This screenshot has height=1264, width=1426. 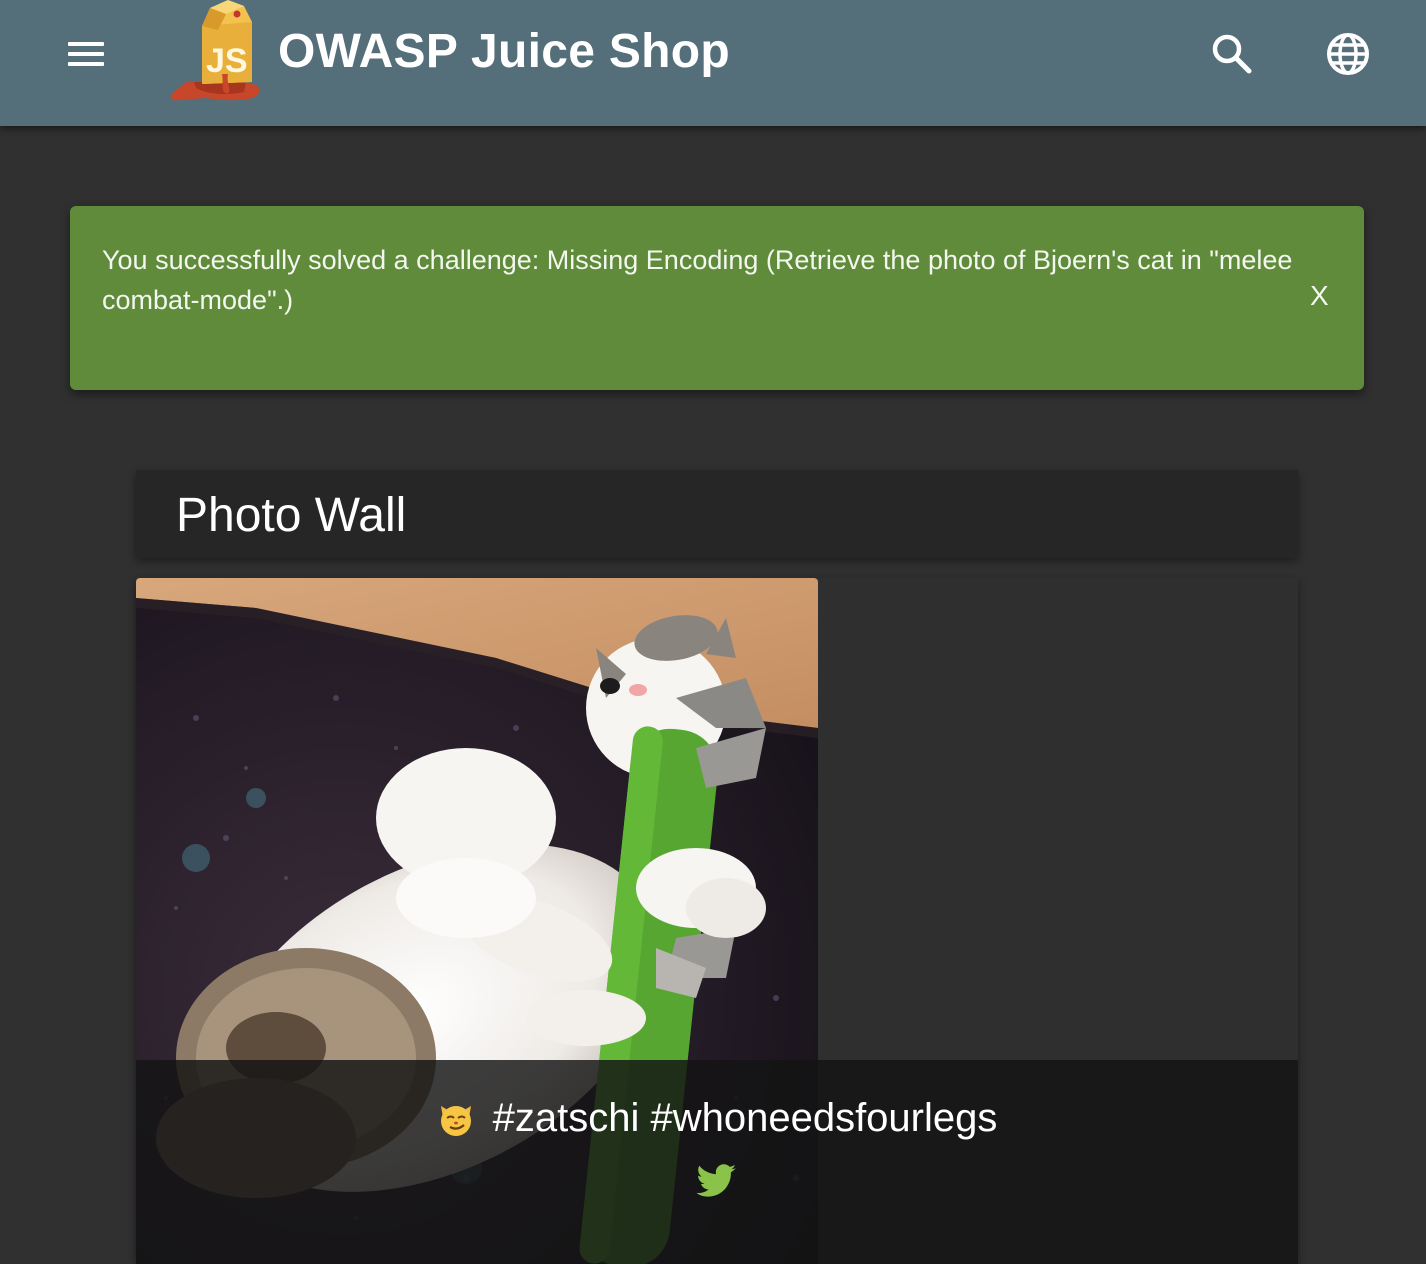 I want to click on search-icon, so click(x=1231, y=53).